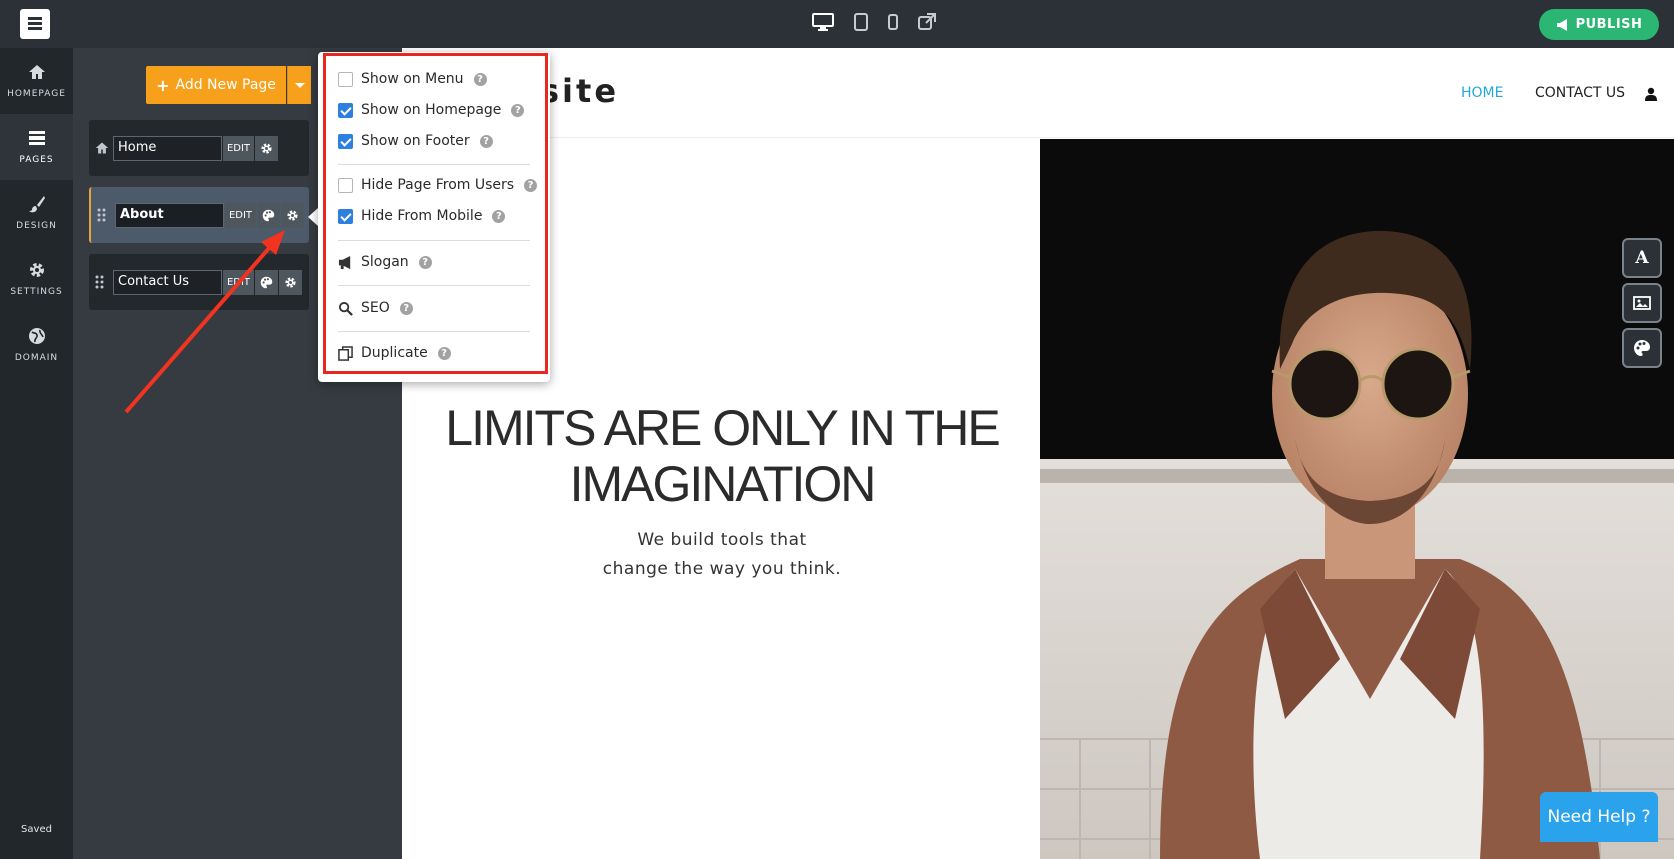 The image size is (1674, 859). Describe the element at coordinates (579, 91) in the screenshot. I see `site-brand: site` at that location.